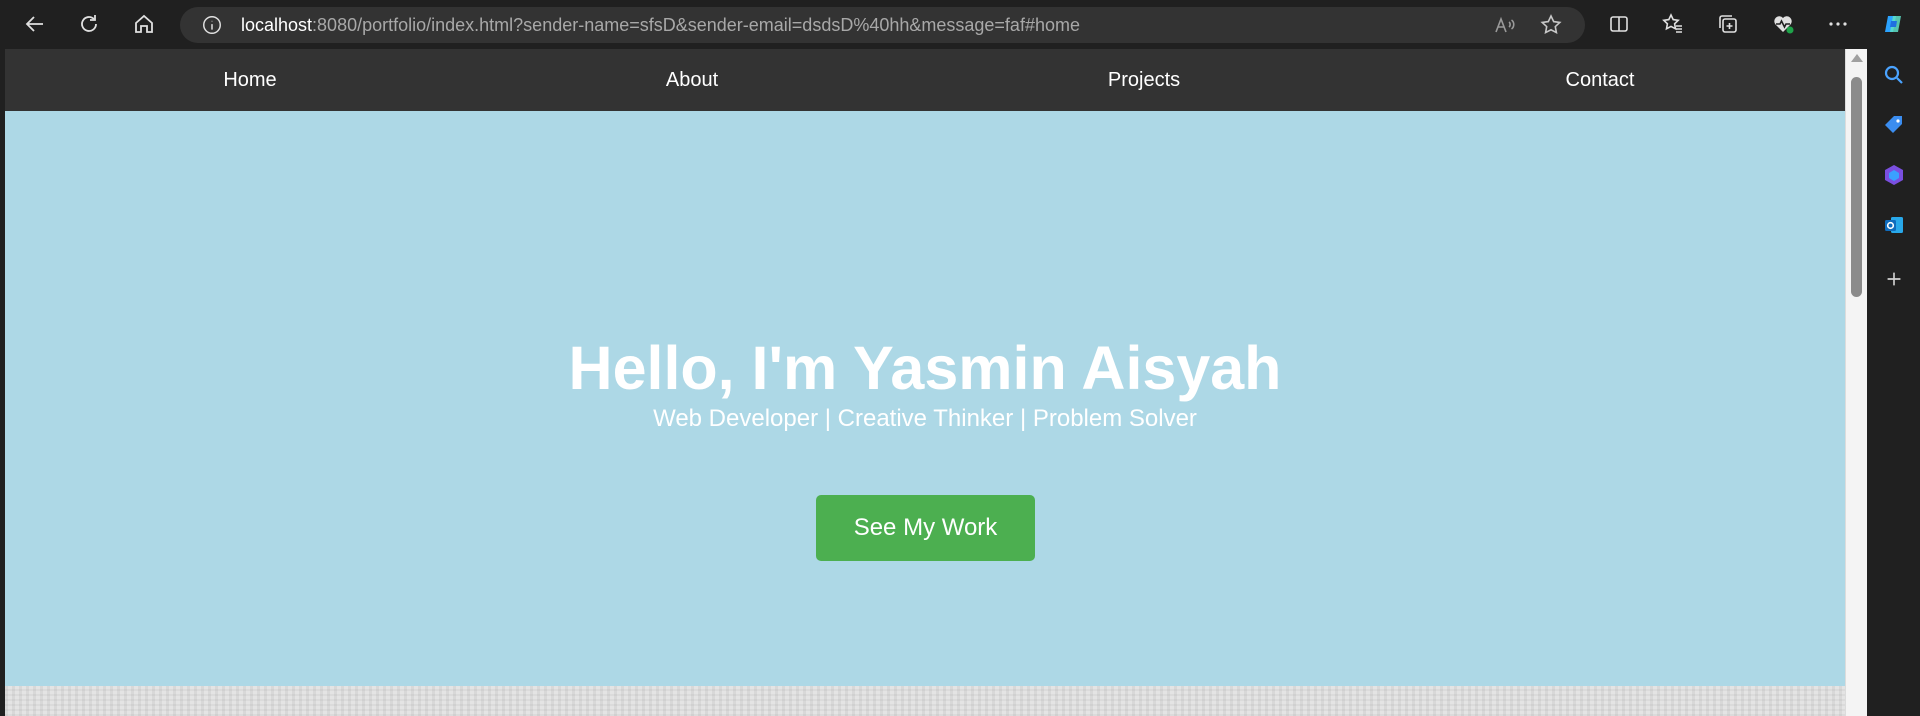 The height and width of the screenshot is (716, 1920). Describe the element at coordinates (925, 701) in the screenshot. I see `background-texture` at that location.